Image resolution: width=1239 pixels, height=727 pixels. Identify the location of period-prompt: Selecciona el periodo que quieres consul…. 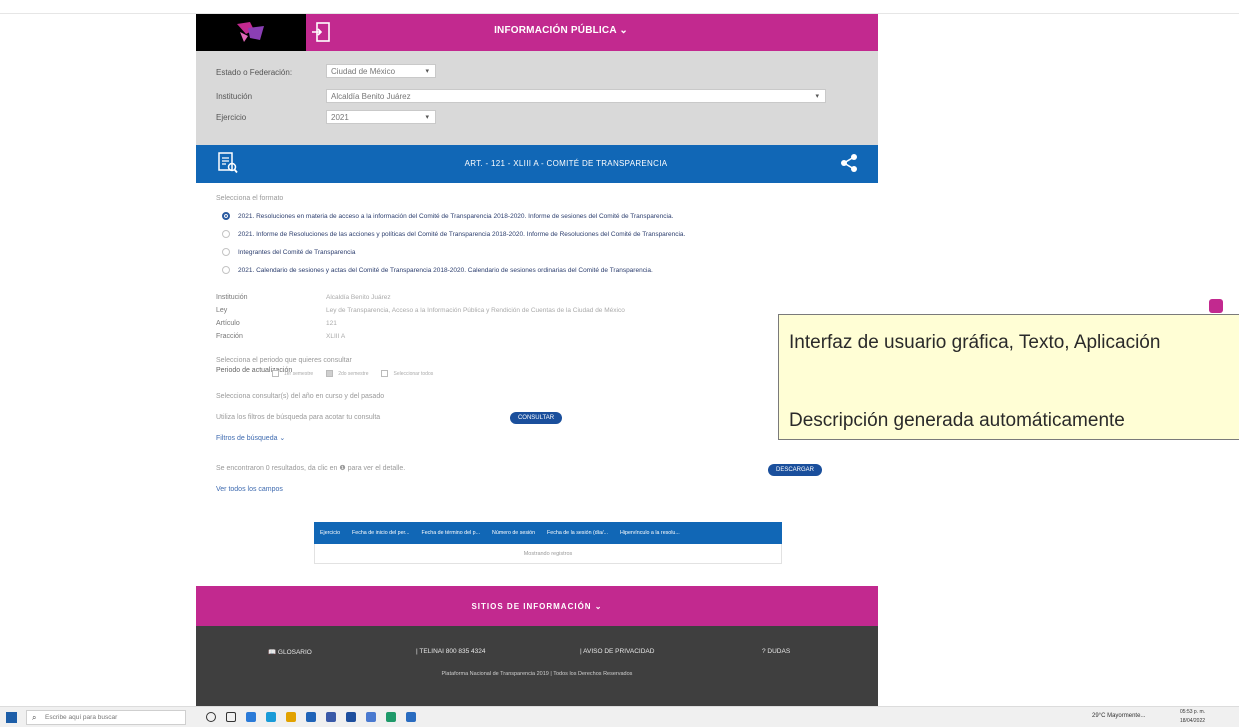
(284, 360).